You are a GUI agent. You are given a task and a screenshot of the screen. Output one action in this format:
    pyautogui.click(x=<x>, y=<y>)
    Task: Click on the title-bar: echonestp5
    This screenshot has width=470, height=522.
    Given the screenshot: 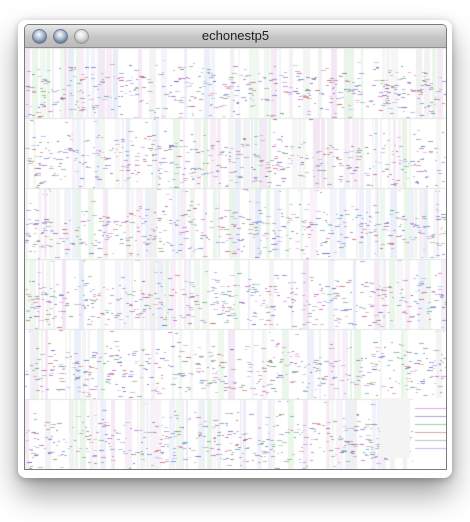 What is the action you would take?
    pyautogui.click(x=235, y=36)
    